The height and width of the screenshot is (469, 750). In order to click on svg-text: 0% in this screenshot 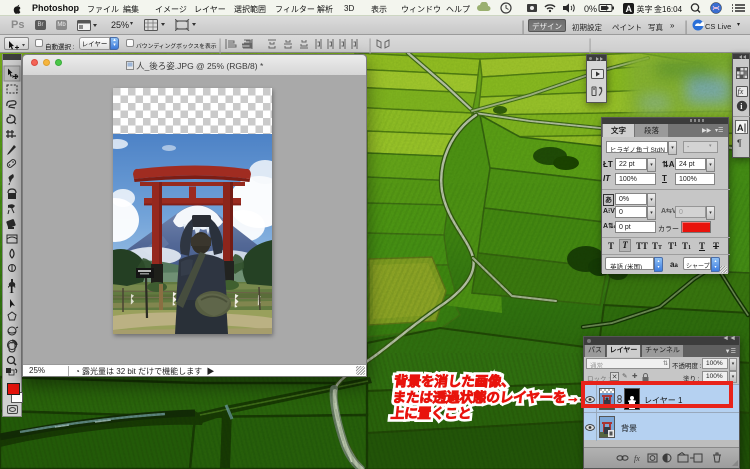, I will do `click(590, 9)`.